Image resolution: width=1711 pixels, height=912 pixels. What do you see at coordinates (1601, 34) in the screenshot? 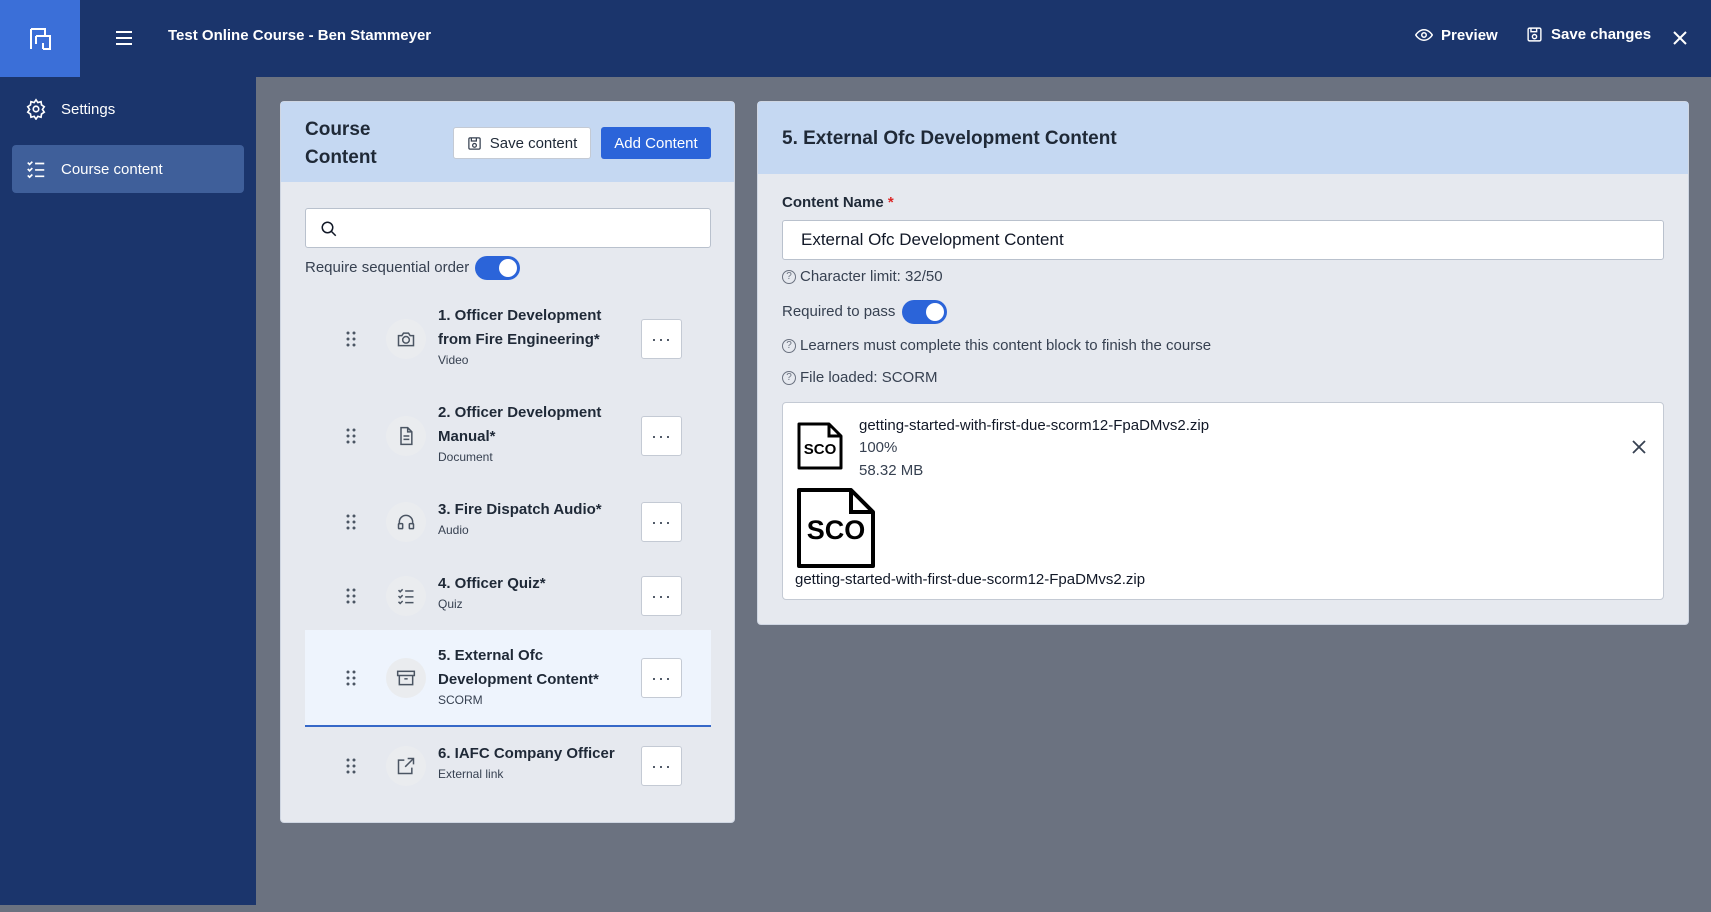
I see `save-changes-label: Save changes` at bounding box center [1601, 34].